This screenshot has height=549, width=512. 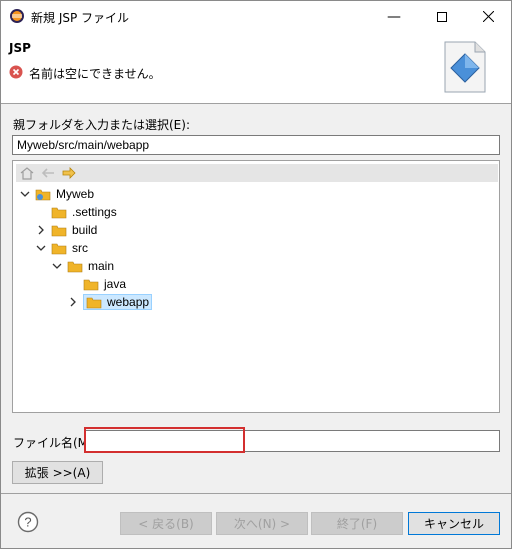 I want to click on help-icon: ?, so click(x=28, y=522).